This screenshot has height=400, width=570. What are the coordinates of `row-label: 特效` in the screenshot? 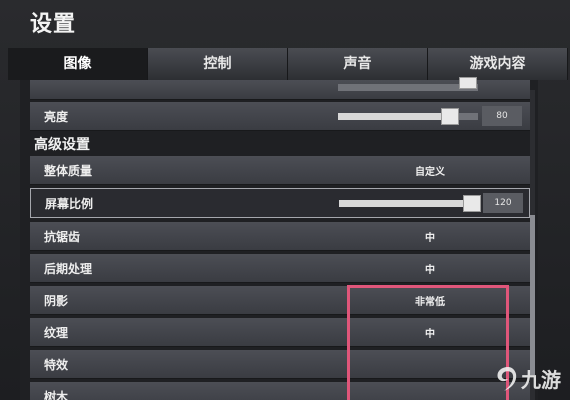 It's located at (56, 365).